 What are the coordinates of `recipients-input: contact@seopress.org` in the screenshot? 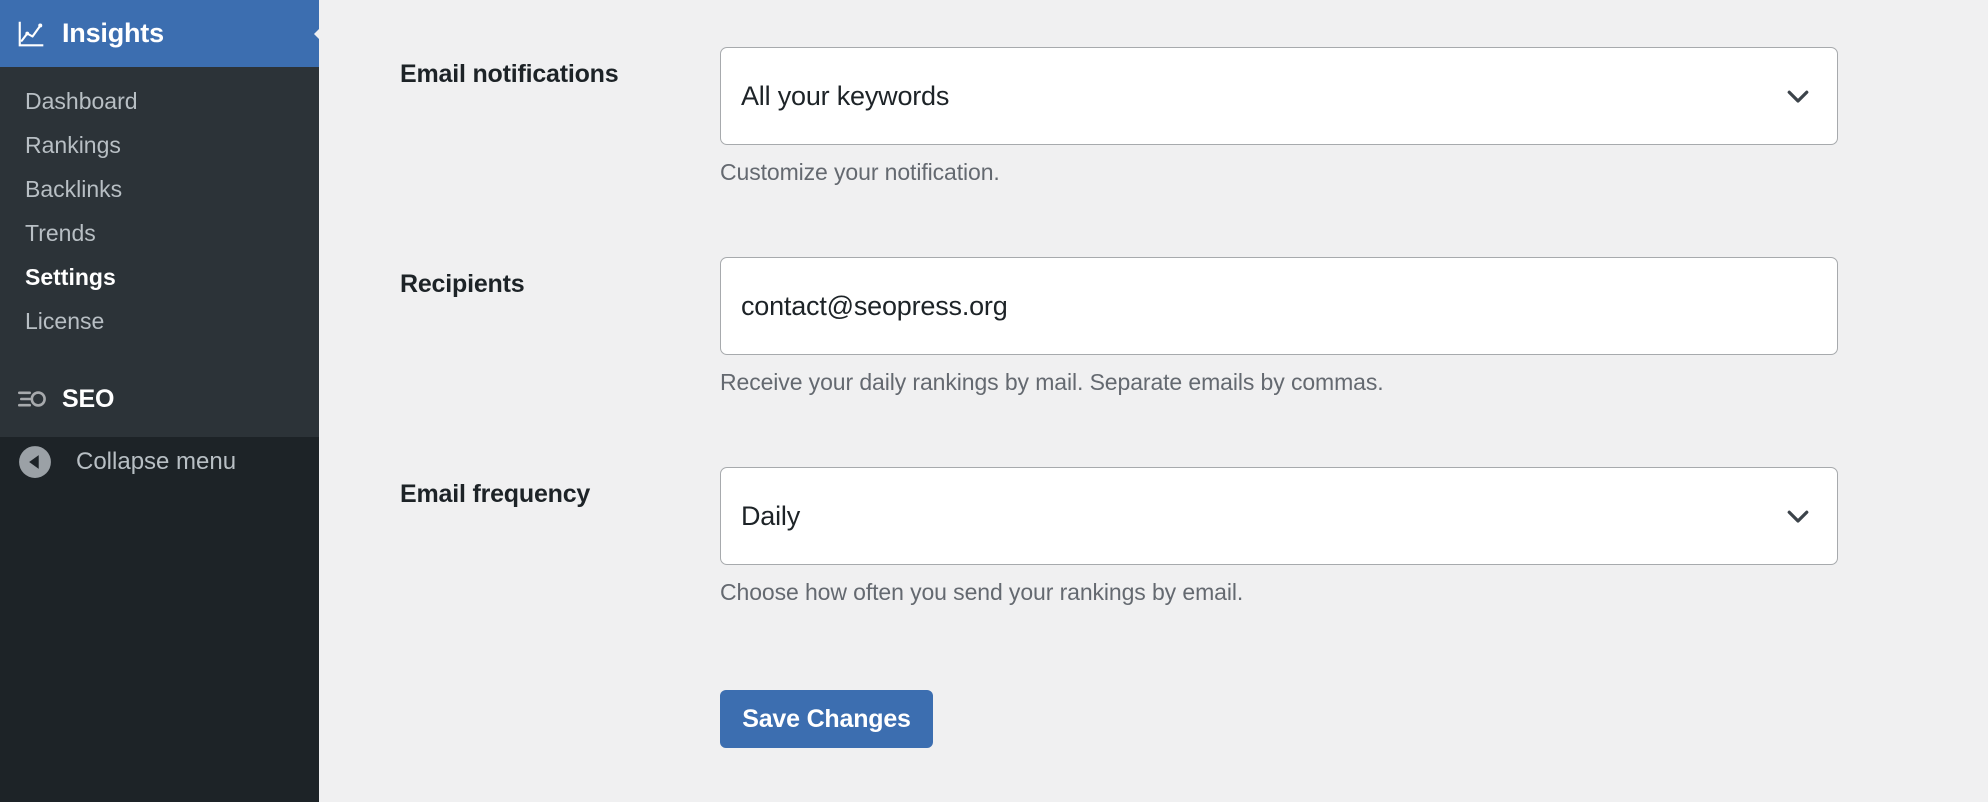 It's located at (1279, 306).